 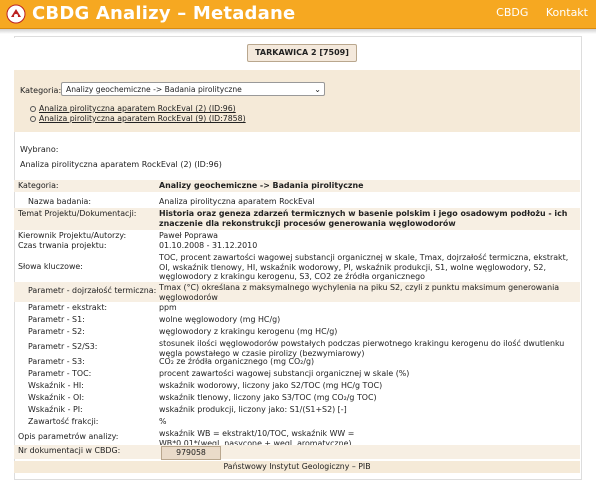 I want to click on detail-key: Nazwa badania:, so click(x=60, y=201).